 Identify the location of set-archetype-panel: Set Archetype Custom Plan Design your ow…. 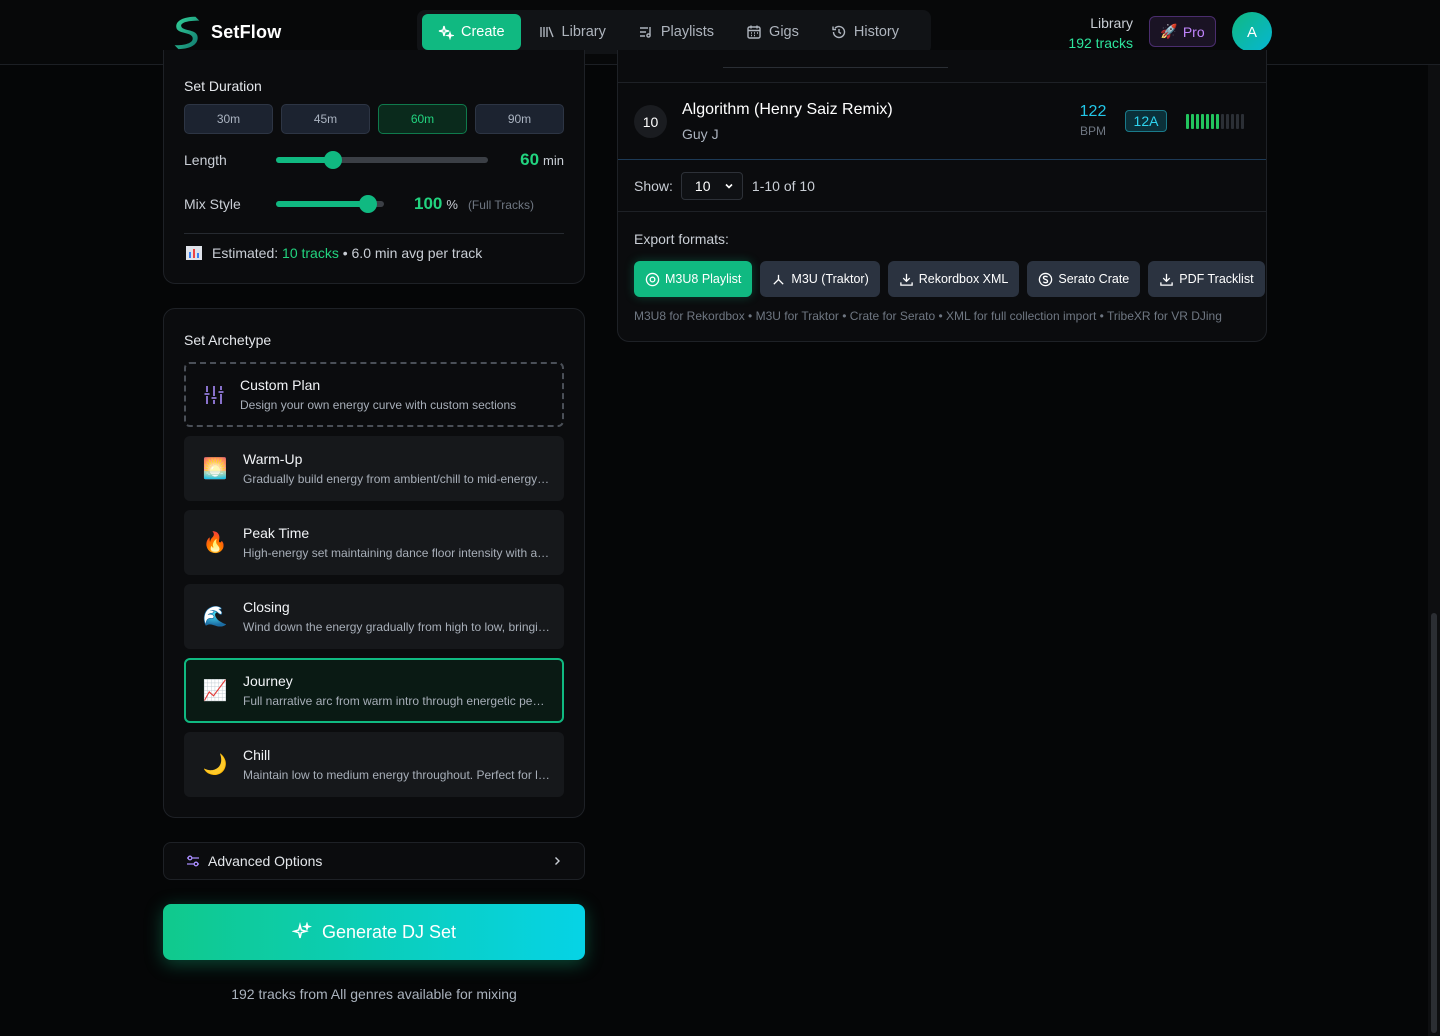
(374, 563).